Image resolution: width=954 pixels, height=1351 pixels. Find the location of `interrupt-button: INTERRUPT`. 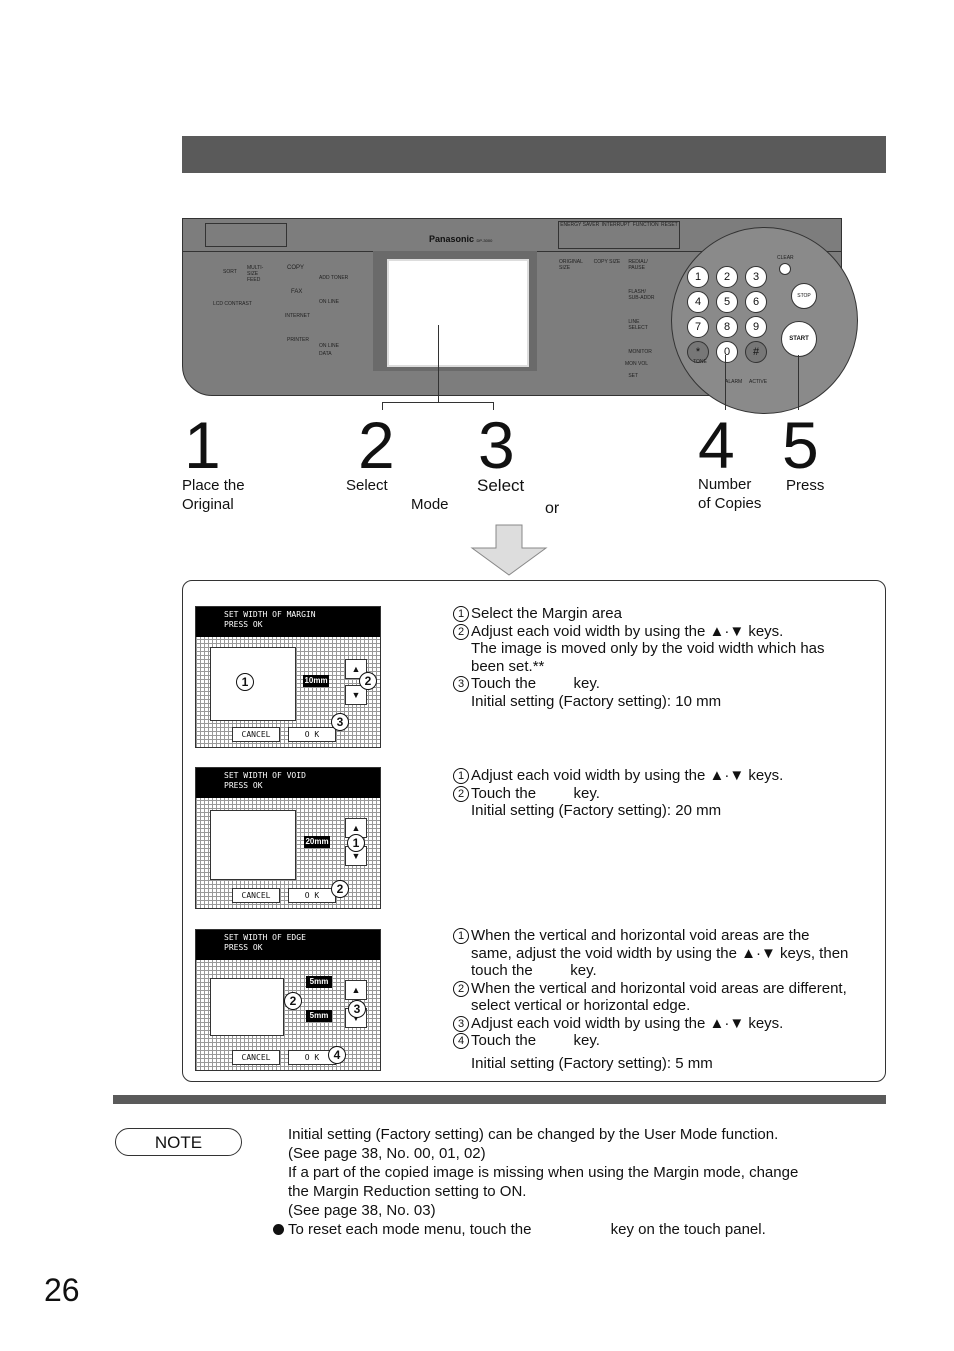

interrupt-button: INTERRUPT is located at coordinates (616, 235).